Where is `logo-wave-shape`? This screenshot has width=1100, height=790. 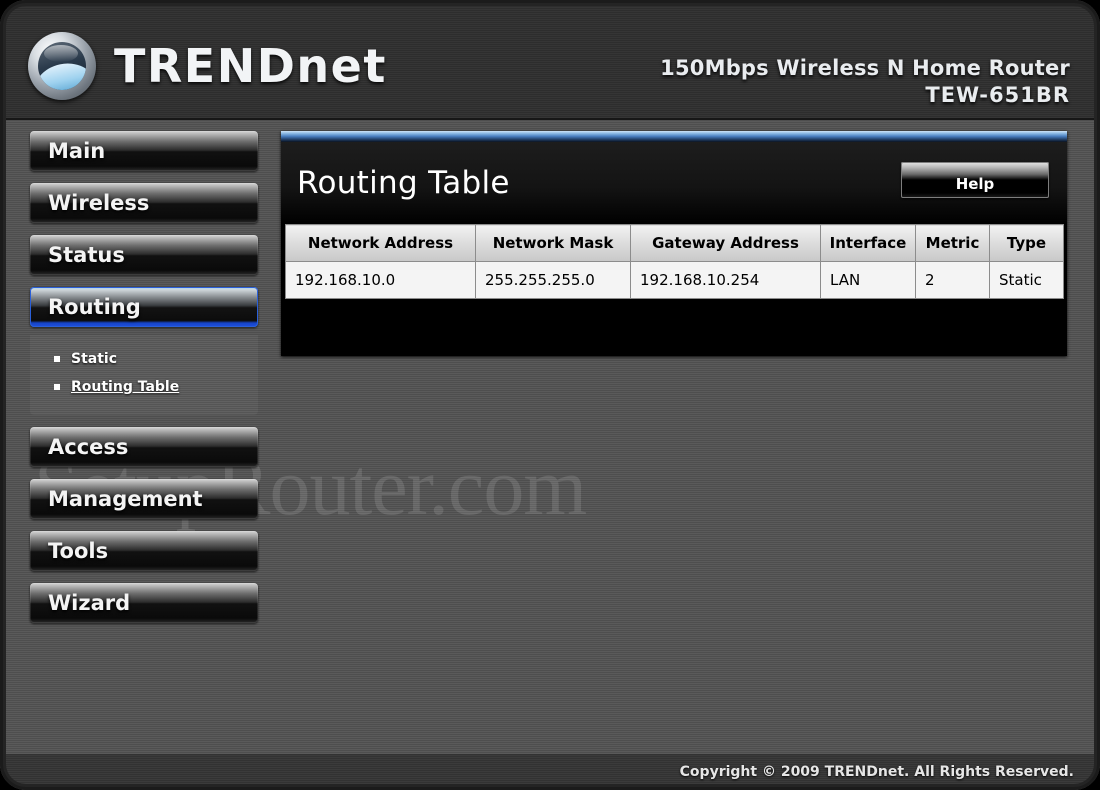
logo-wave-shape is located at coordinates (62, 73).